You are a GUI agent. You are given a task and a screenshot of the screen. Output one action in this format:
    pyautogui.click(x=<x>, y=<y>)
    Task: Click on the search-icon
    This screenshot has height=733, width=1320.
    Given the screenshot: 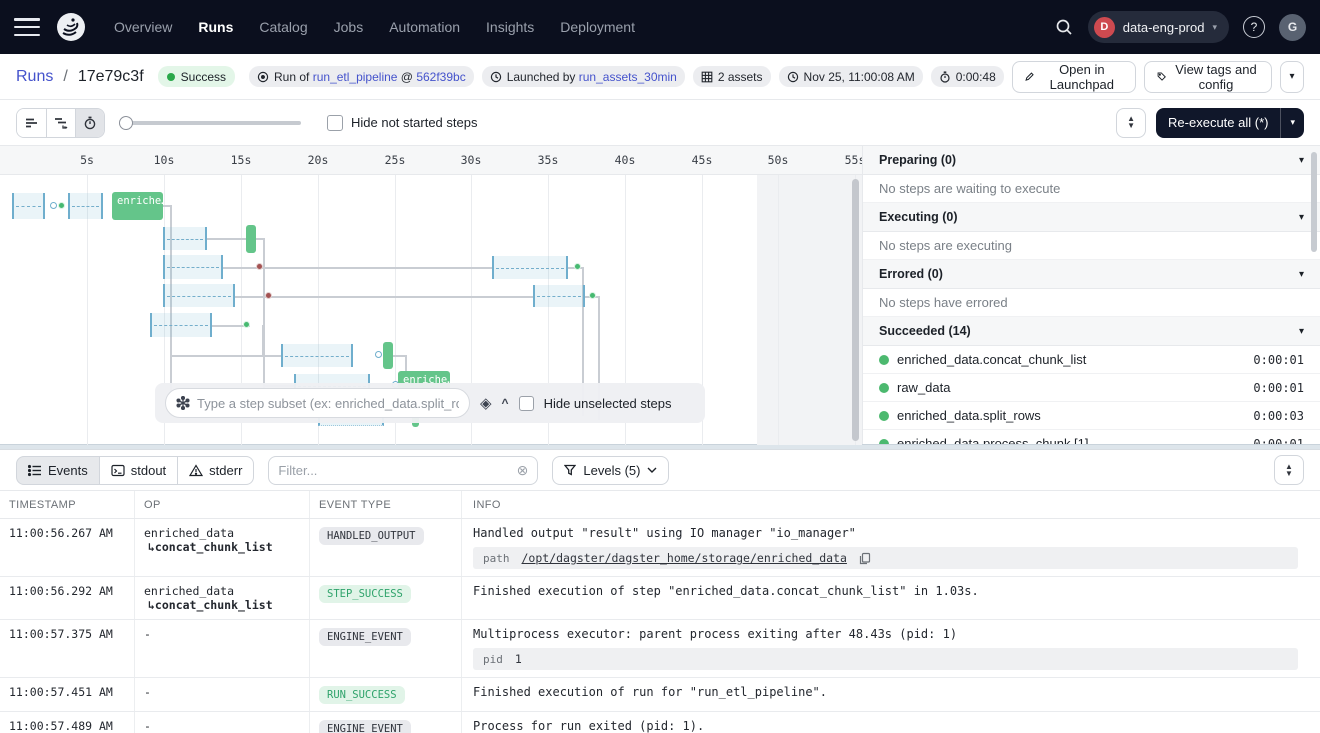 What is the action you would take?
    pyautogui.click(x=1064, y=27)
    